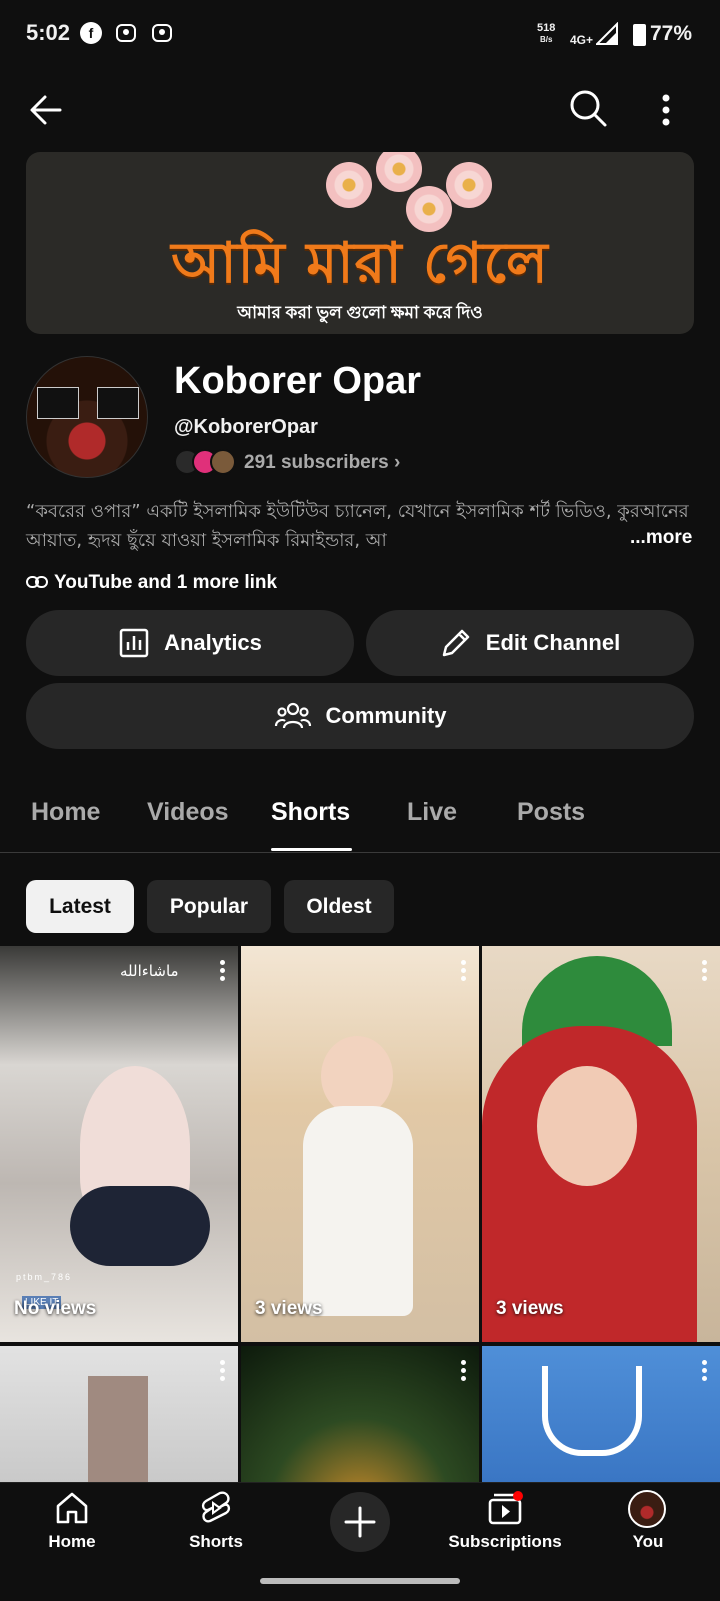 The width and height of the screenshot is (720, 1601). What do you see at coordinates (639, 35) in the screenshot?
I see `battery-icon` at bounding box center [639, 35].